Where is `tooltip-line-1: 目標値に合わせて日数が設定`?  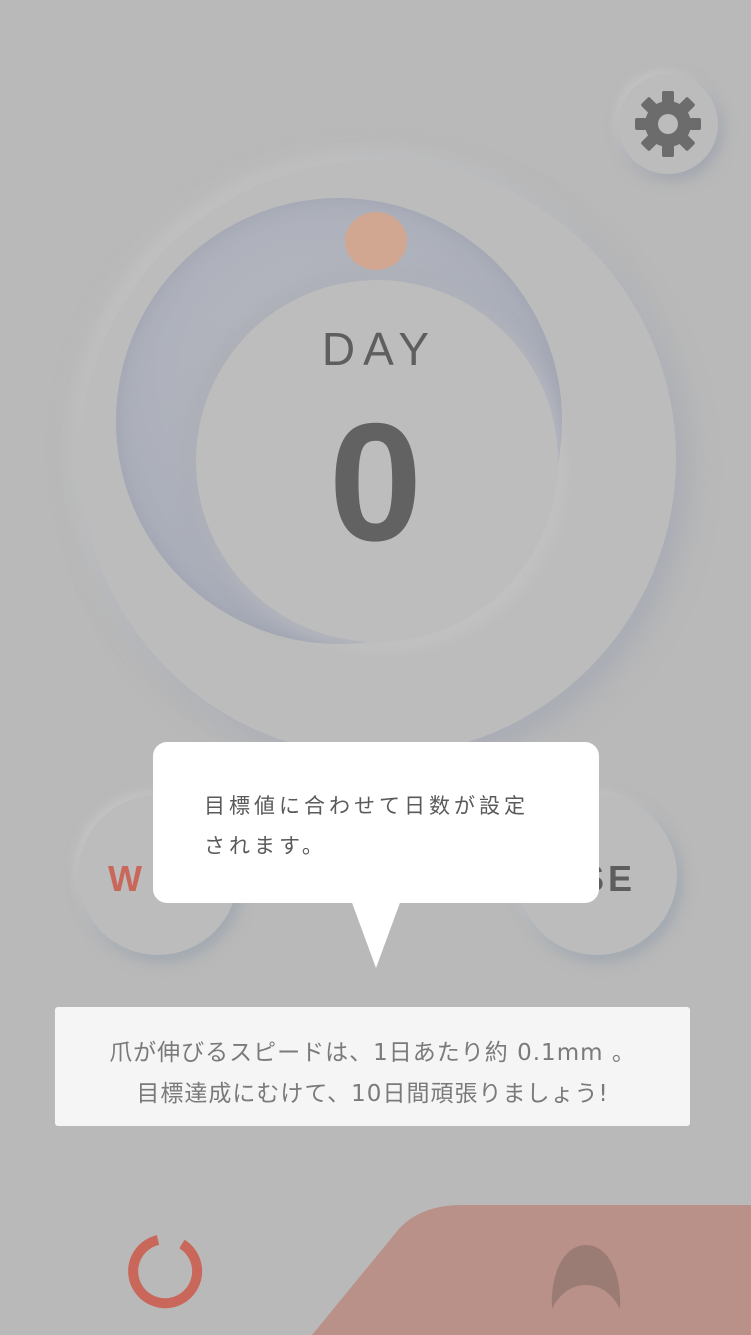
tooltip-line-1: 目標値に合わせて日数が設定 is located at coordinates (366, 806).